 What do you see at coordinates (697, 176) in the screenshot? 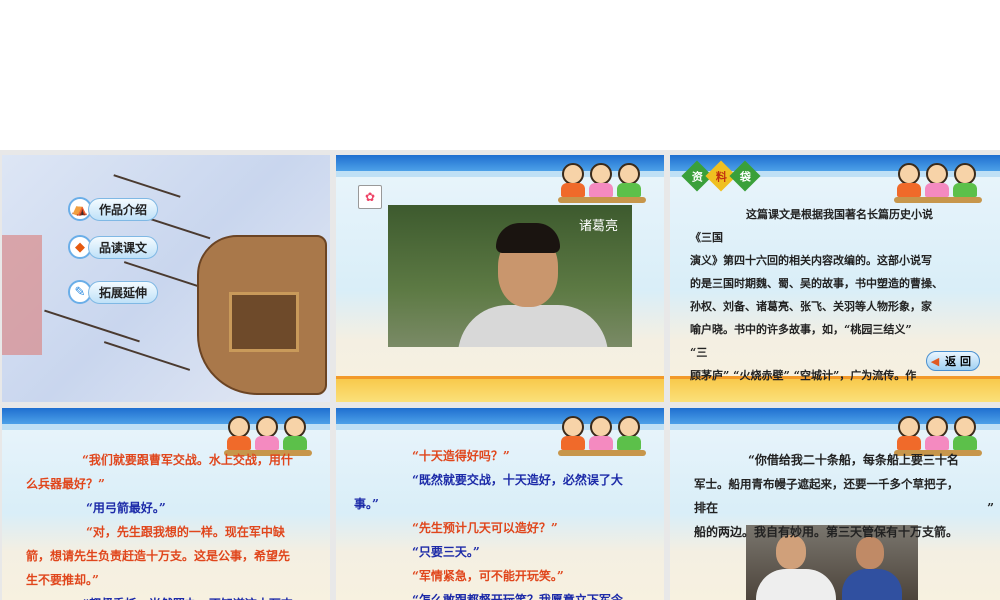
I see `tag-char: 资` at bounding box center [697, 176].